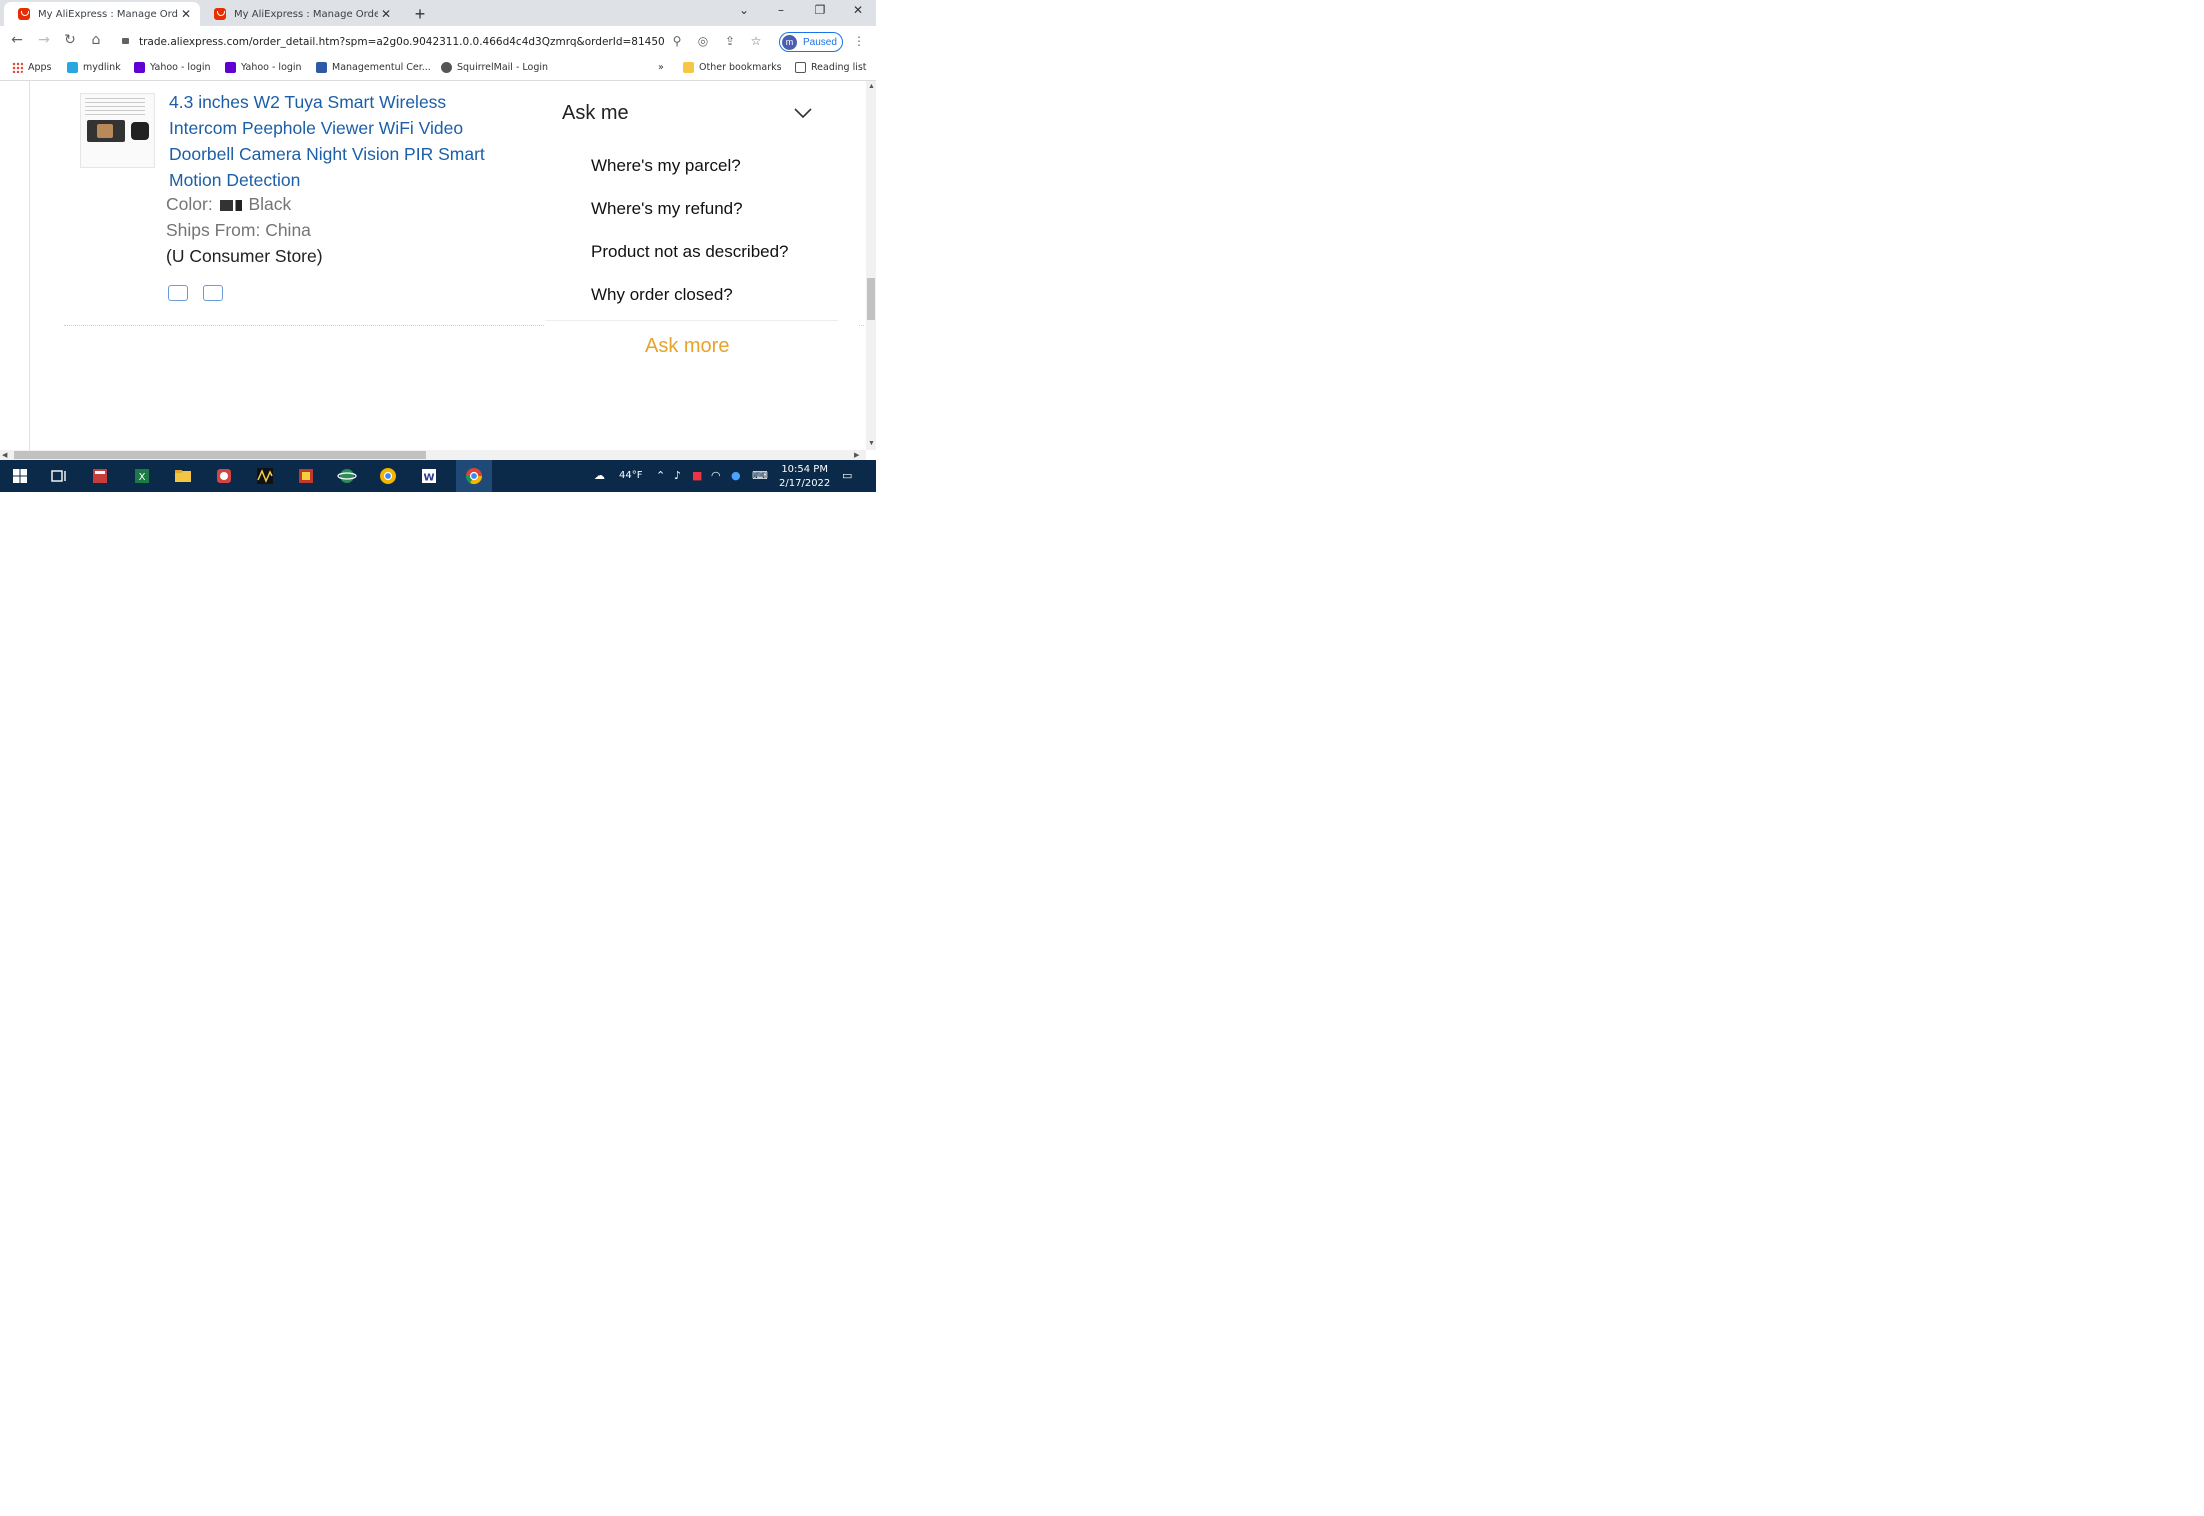 This screenshot has height=1516, width=2204. What do you see at coordinates (716, 475) in the screenshot?
I see `wifi-icon: ◠` at bounding box center [716, 475].